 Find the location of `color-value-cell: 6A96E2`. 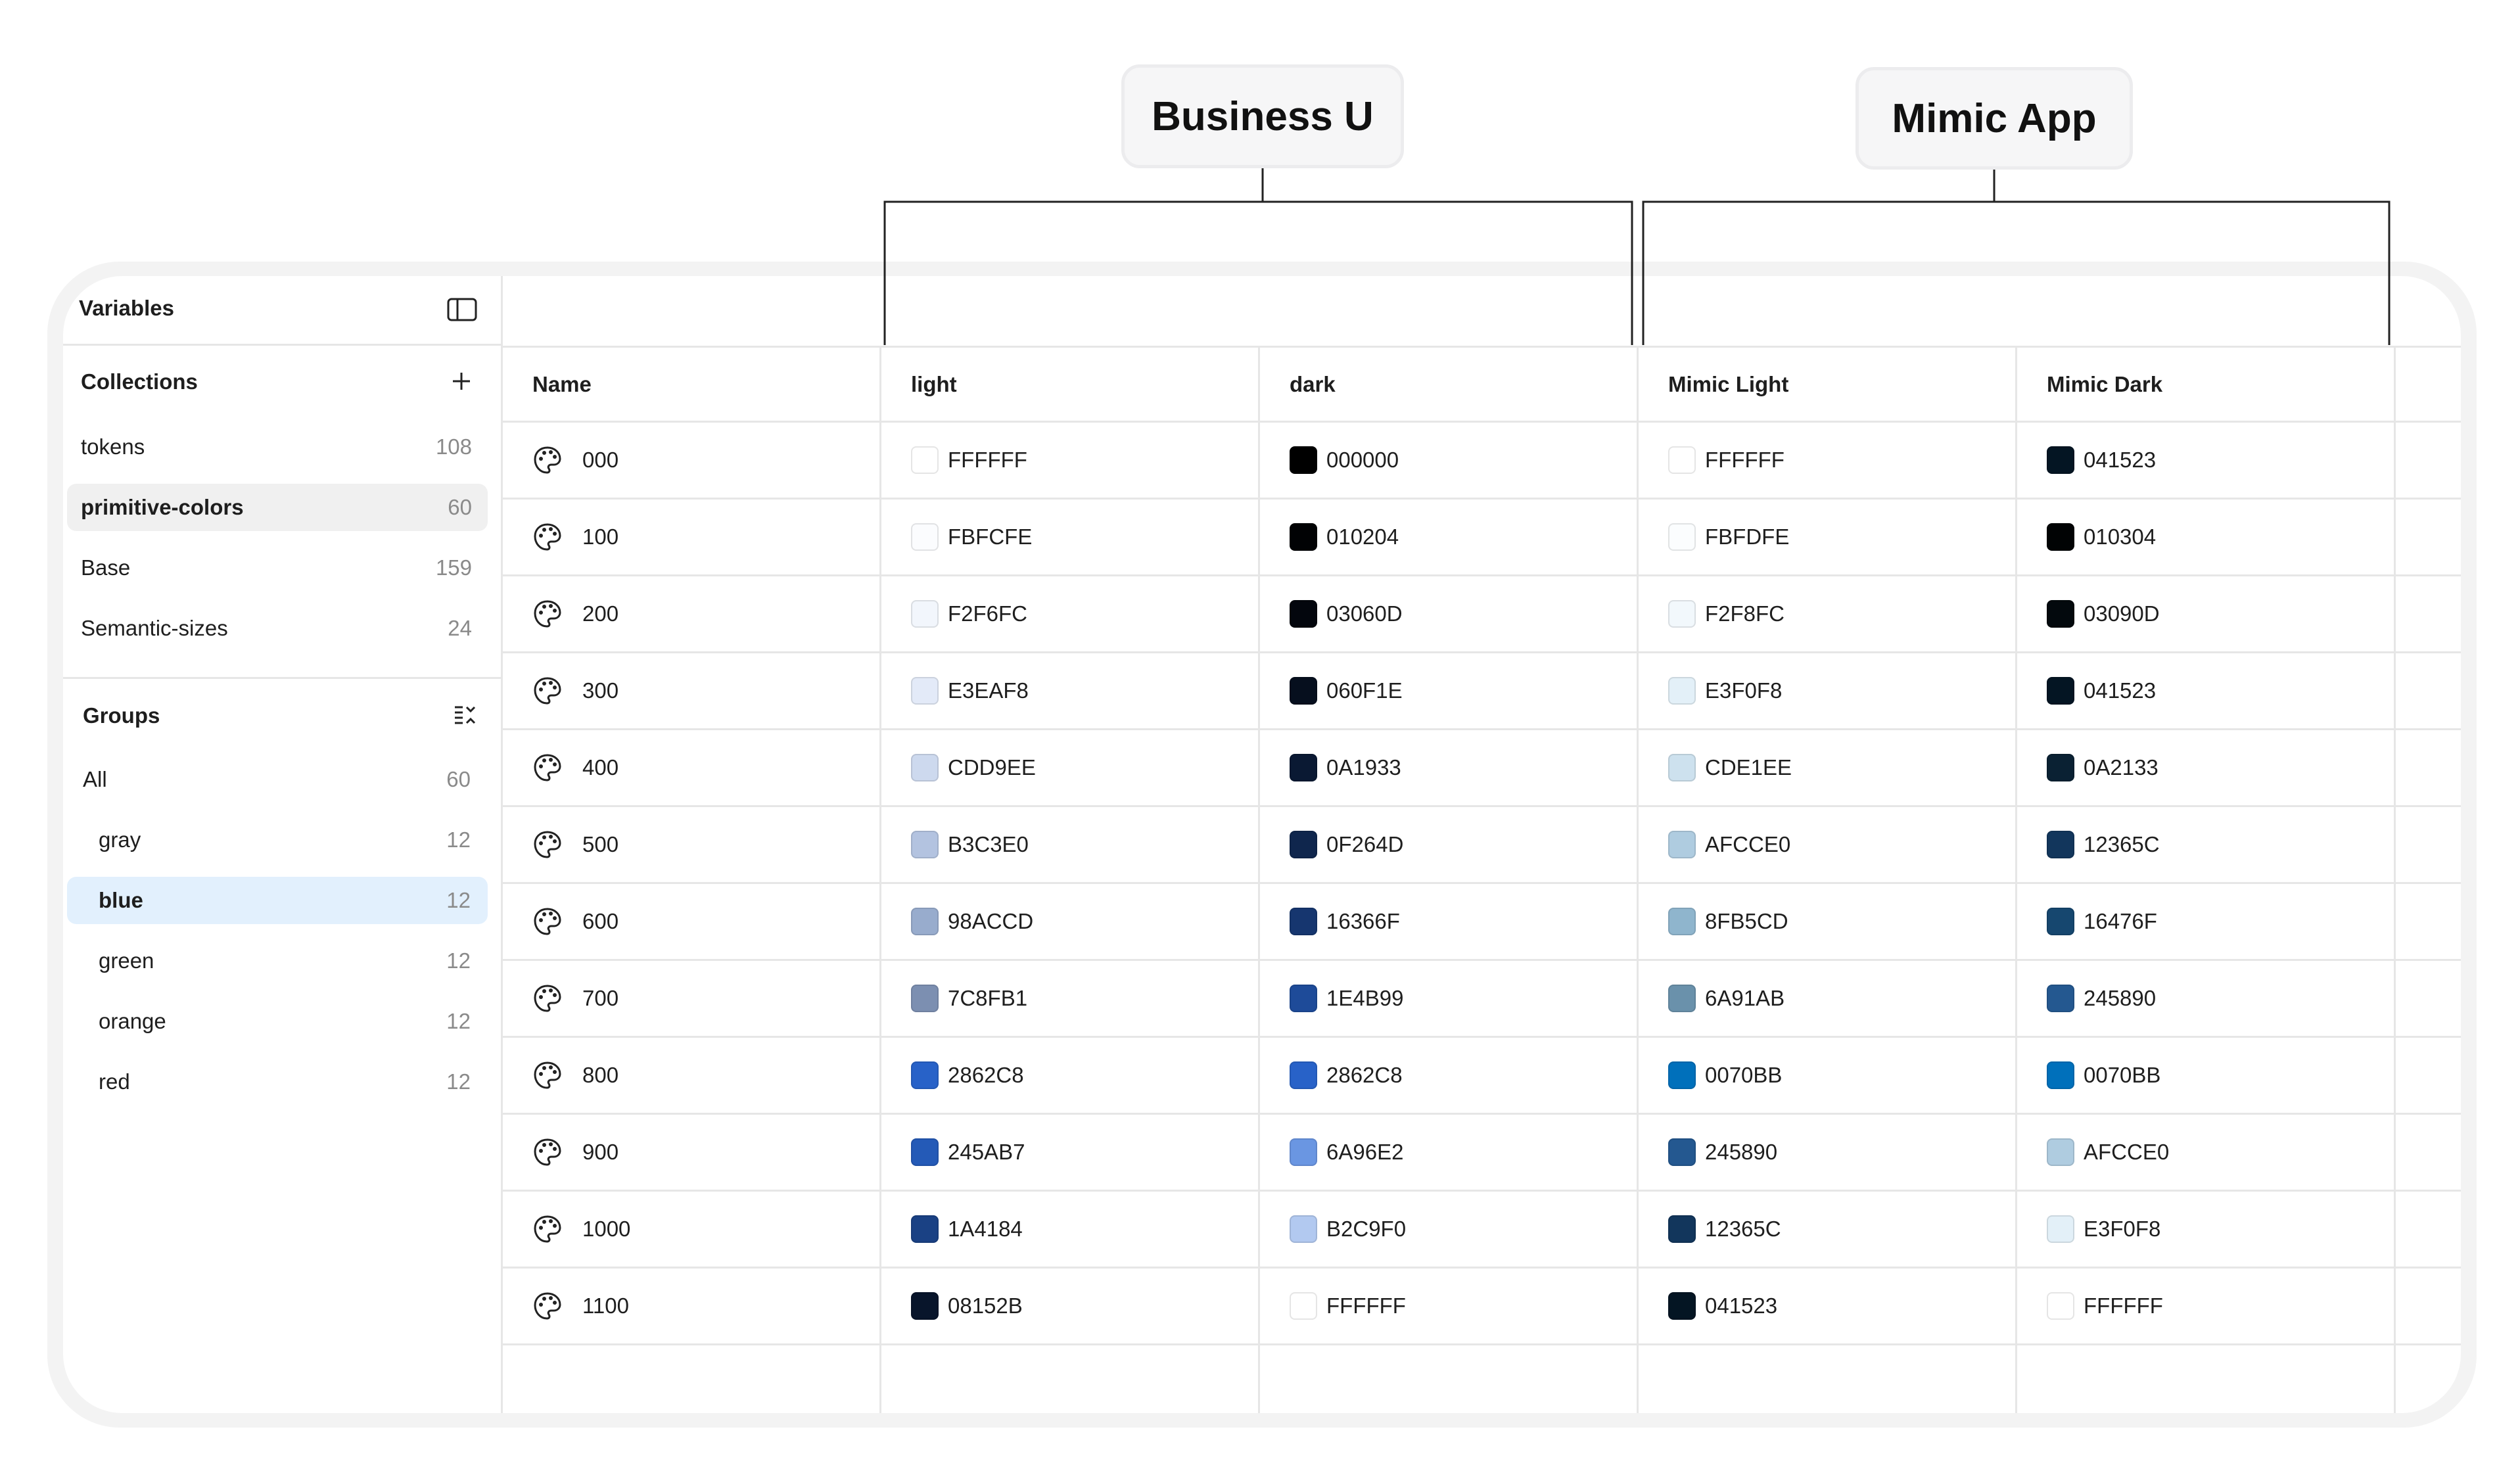

color-value-cell: 6A96E2 is located at coordinates (1346, 1152).